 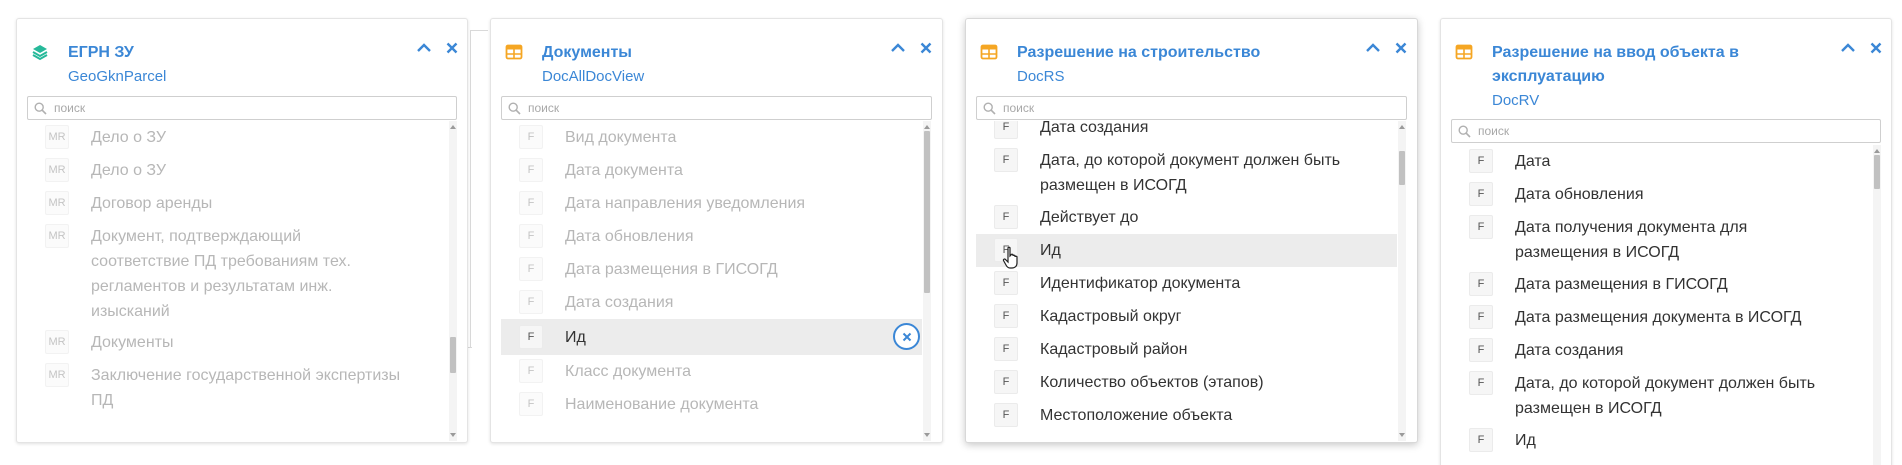 What do you see at coordinates (685, 203) in the screenshot?
I see `item-label: Дата направления уведомления` at bounding box center [685, 203].